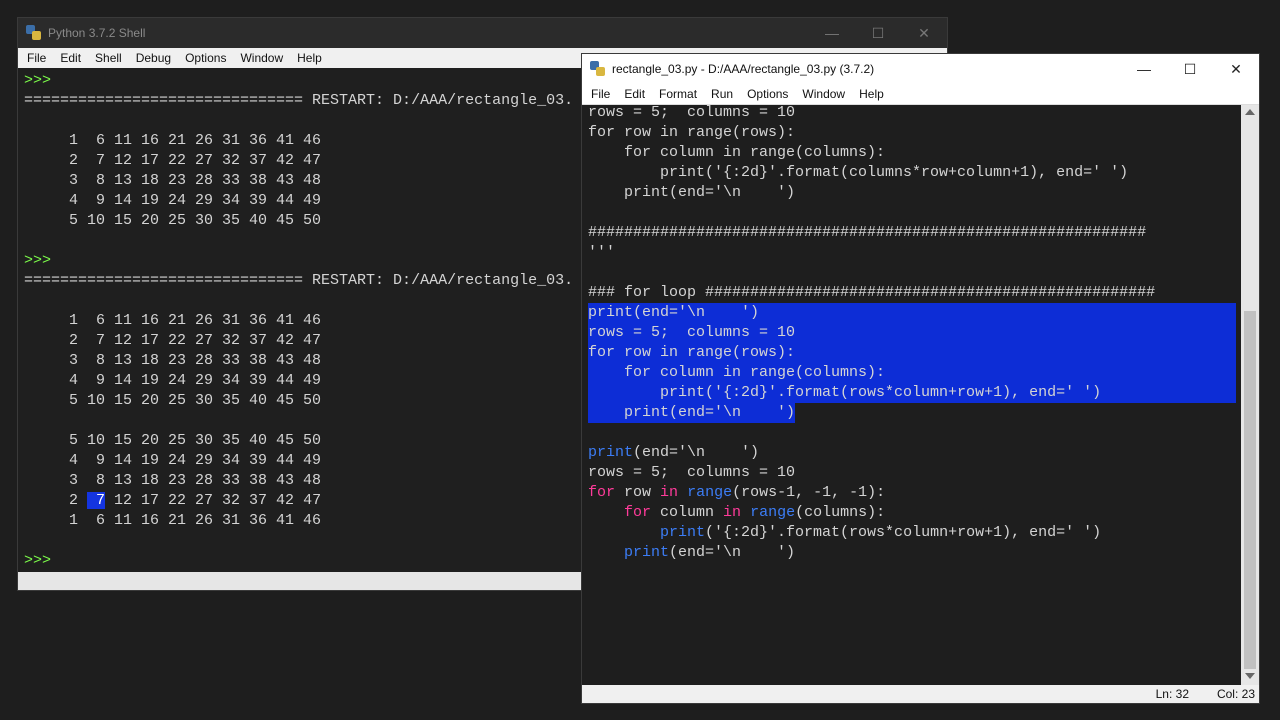 The width and height of the screenshot is (1280, 720). I want to click on shell-menu-edit: Edit, so click(70, 58).